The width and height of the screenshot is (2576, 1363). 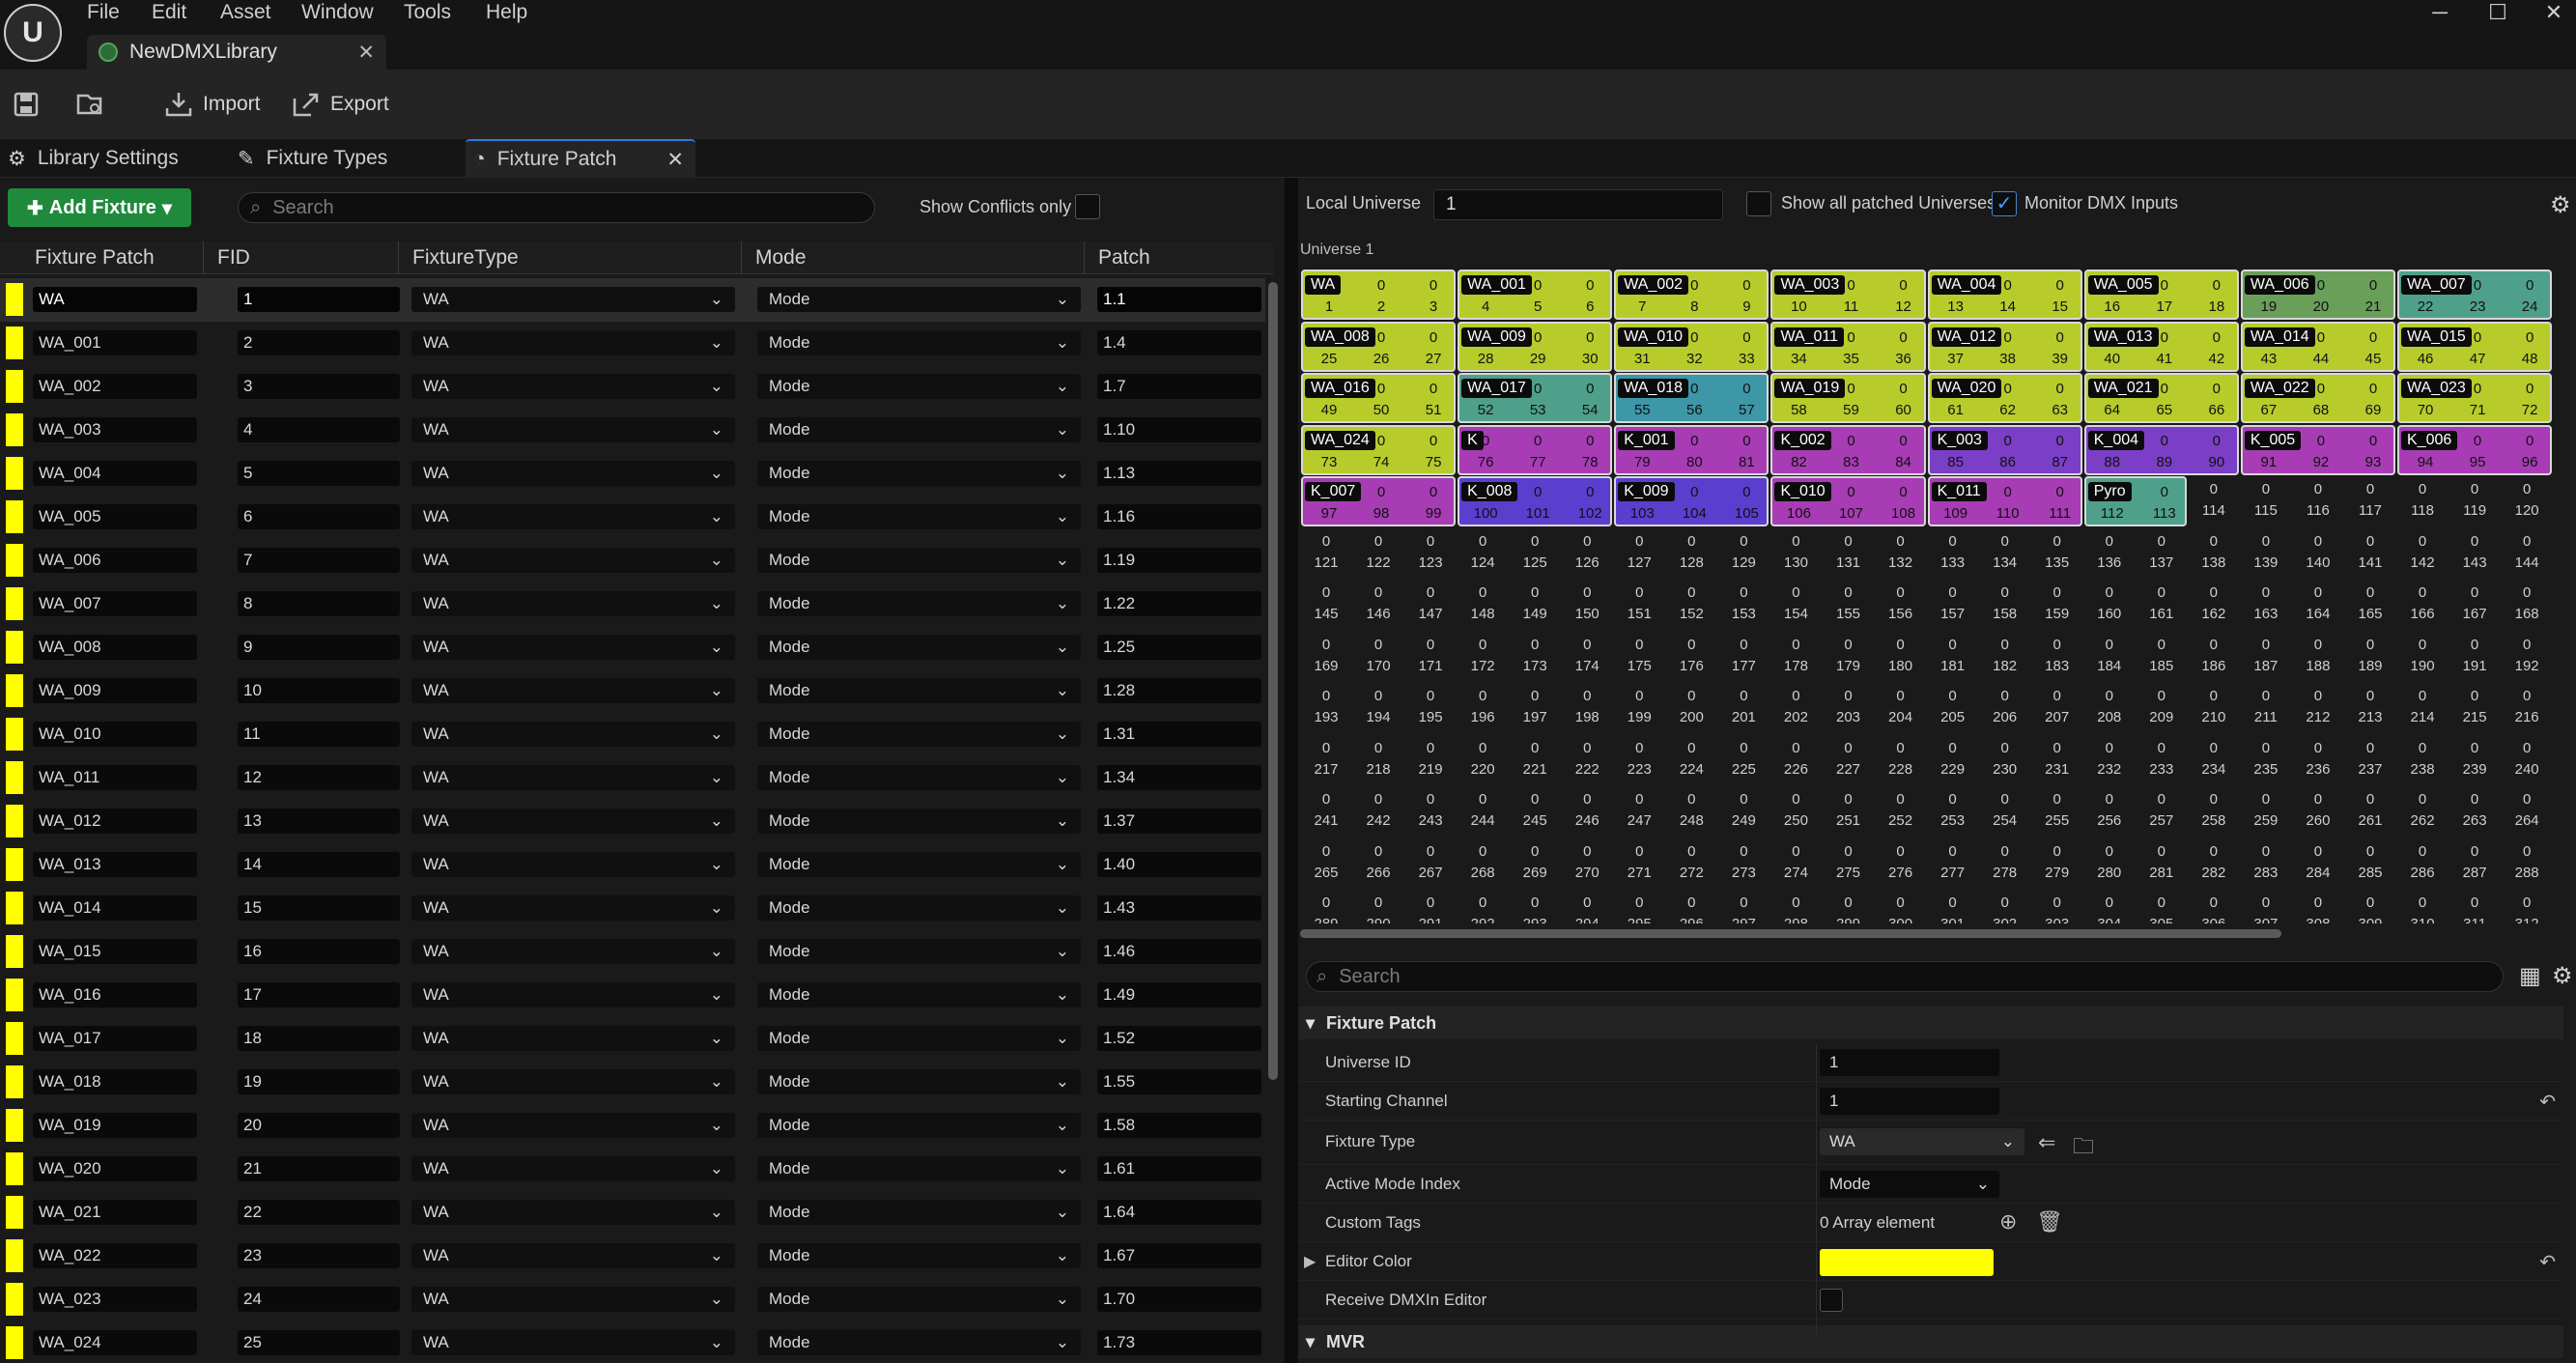 I want to click on patch-field: 1.40, so click(x=1179, y=864).